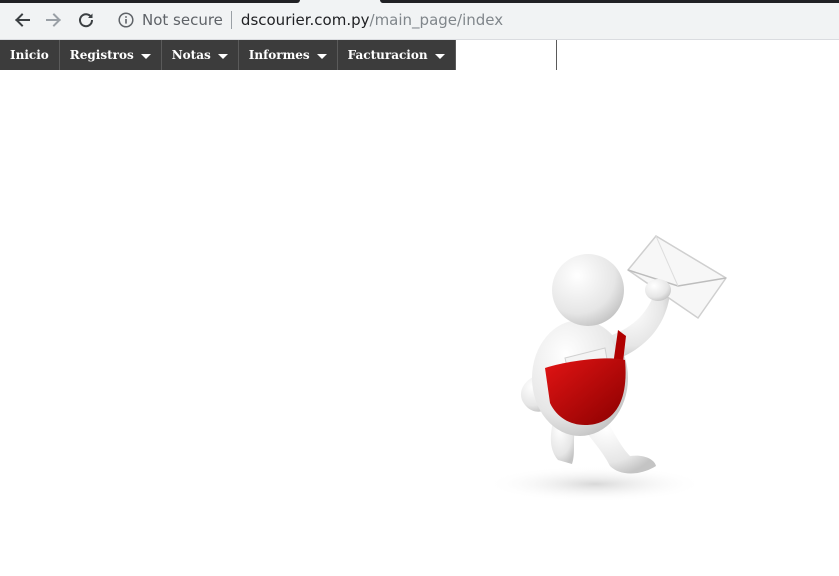 This screenshot has width=839, height=576. I want to click on menu-item-label: Registros, so click(101, 55).